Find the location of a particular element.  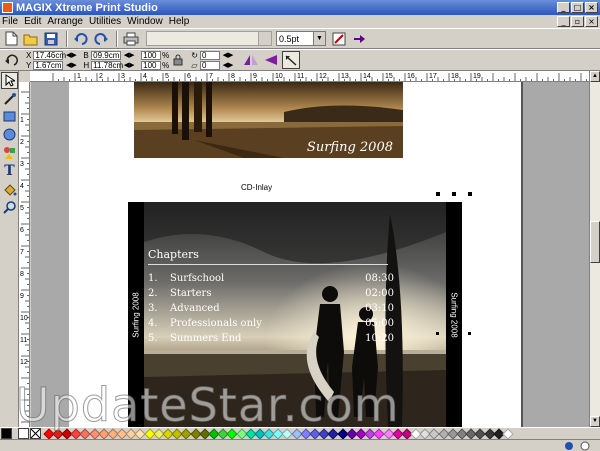

line-color-button is located at coordinates (339, 39).